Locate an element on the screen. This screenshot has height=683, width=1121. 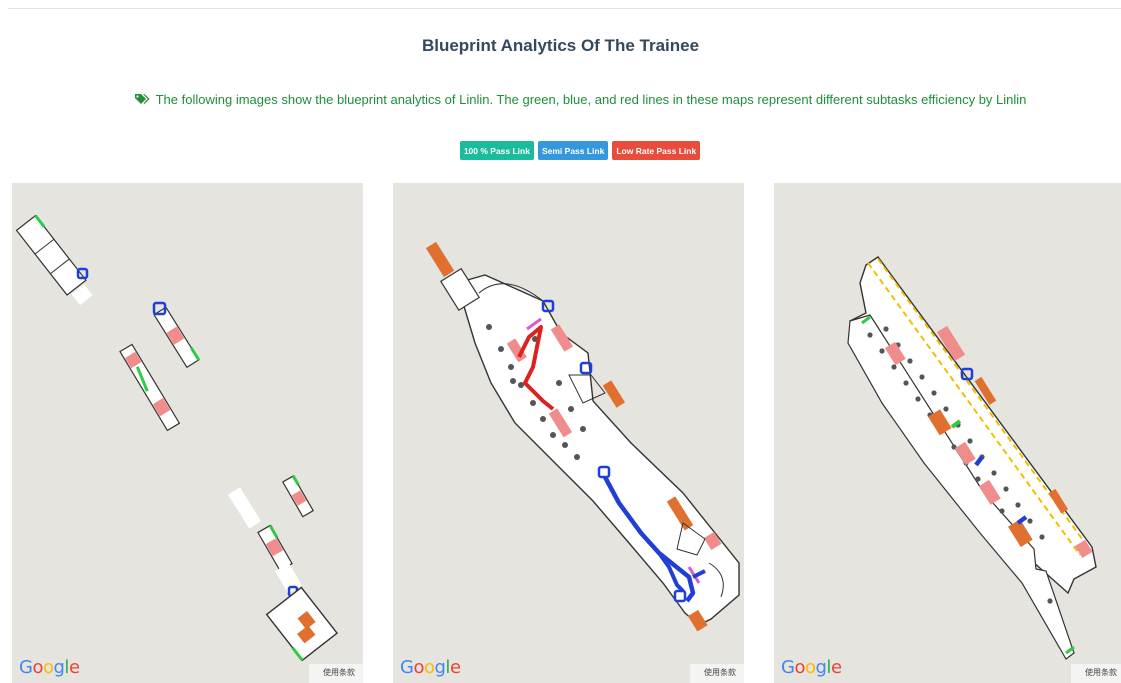
page-title: Blueprint Analytics Of The Trainee is located at coordinates (560, 45).